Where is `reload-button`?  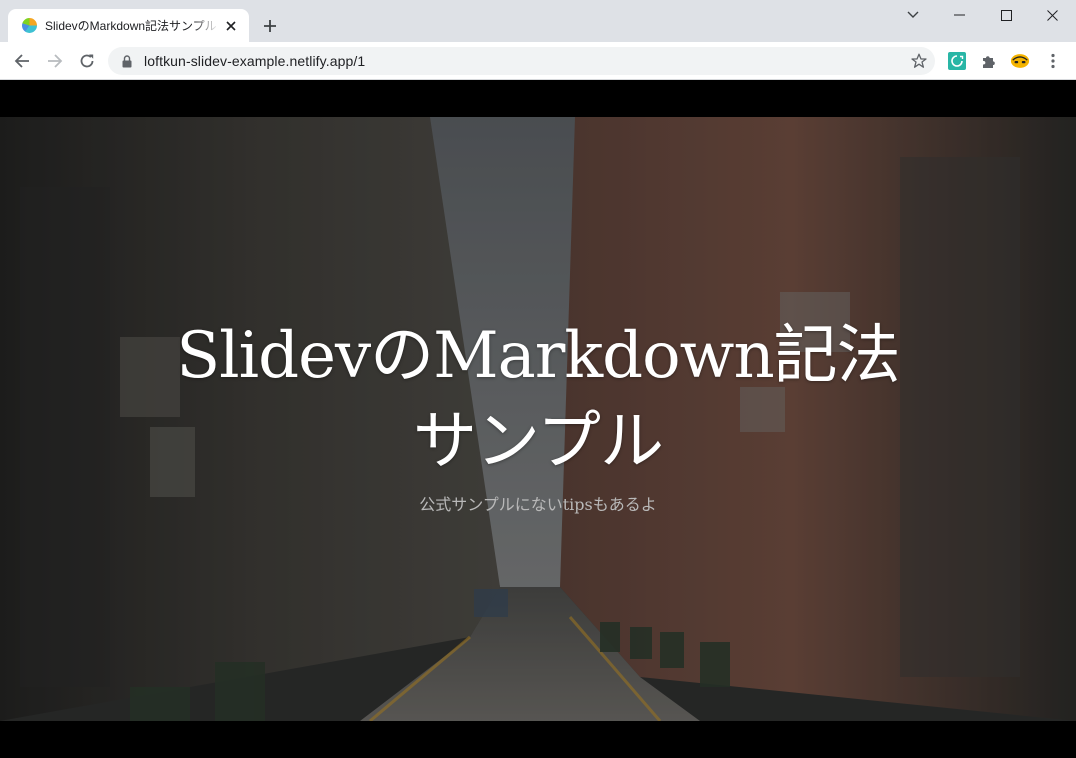 reload-button is located at coordinates (87, 61).